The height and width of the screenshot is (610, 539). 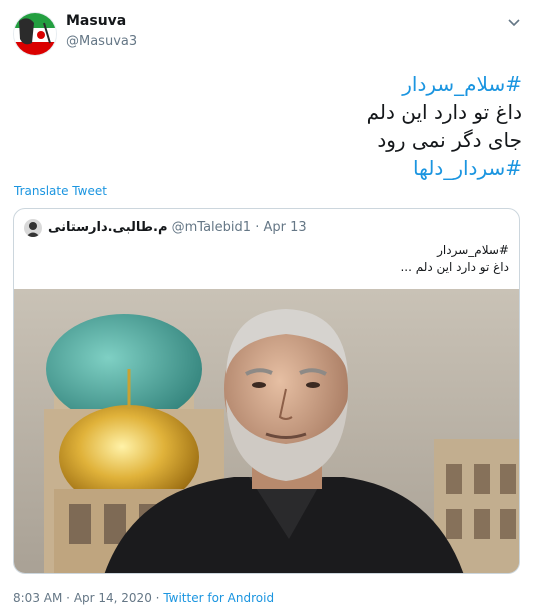 What do you see at coordinates (218, 598) in the screenshot?
I see `tweet-source-link: Twitter for Android` at bounding box center [218, 598].